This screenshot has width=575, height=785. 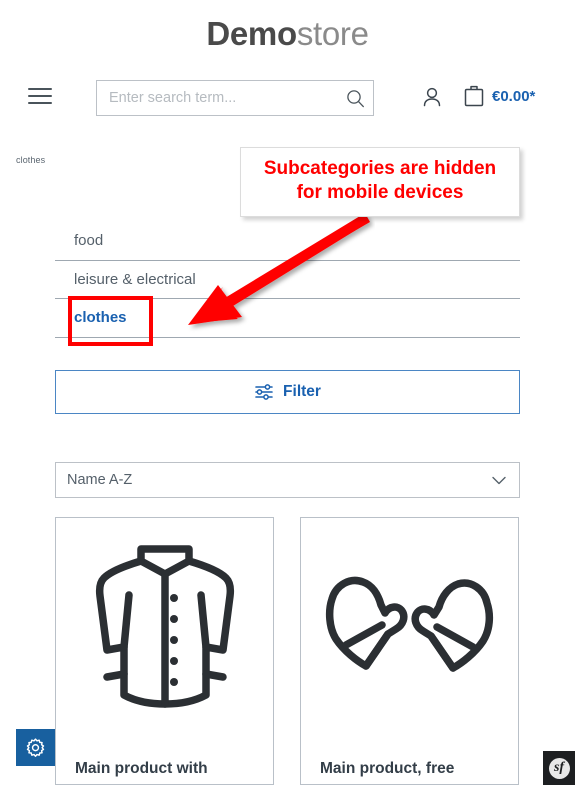 I want to click on search-input, so click(x=217, y=98).